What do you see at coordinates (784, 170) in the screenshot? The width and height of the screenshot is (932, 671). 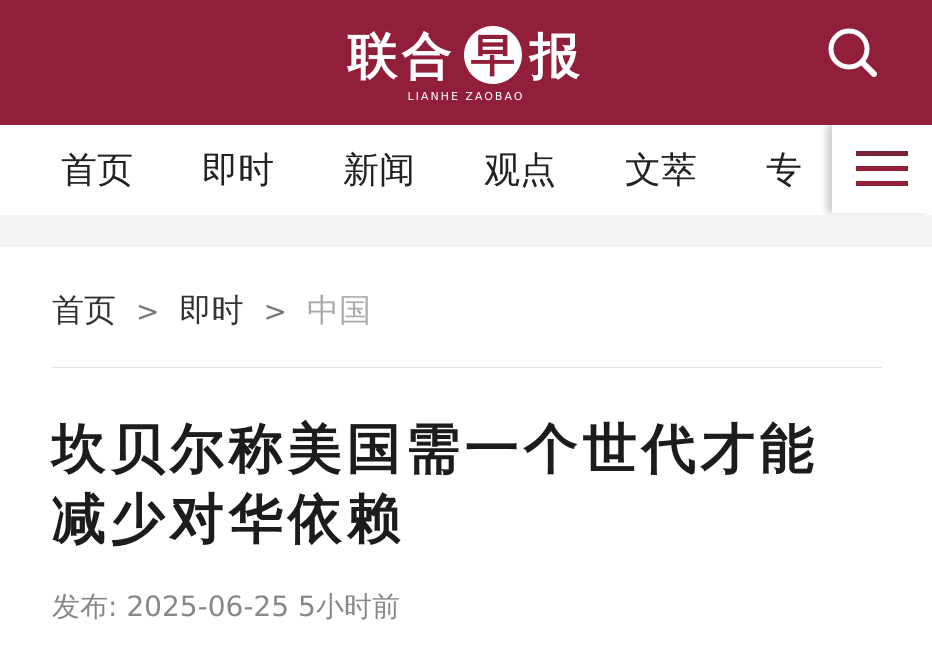 I see `nav-tab: 专` at bounding box center [784, 170].